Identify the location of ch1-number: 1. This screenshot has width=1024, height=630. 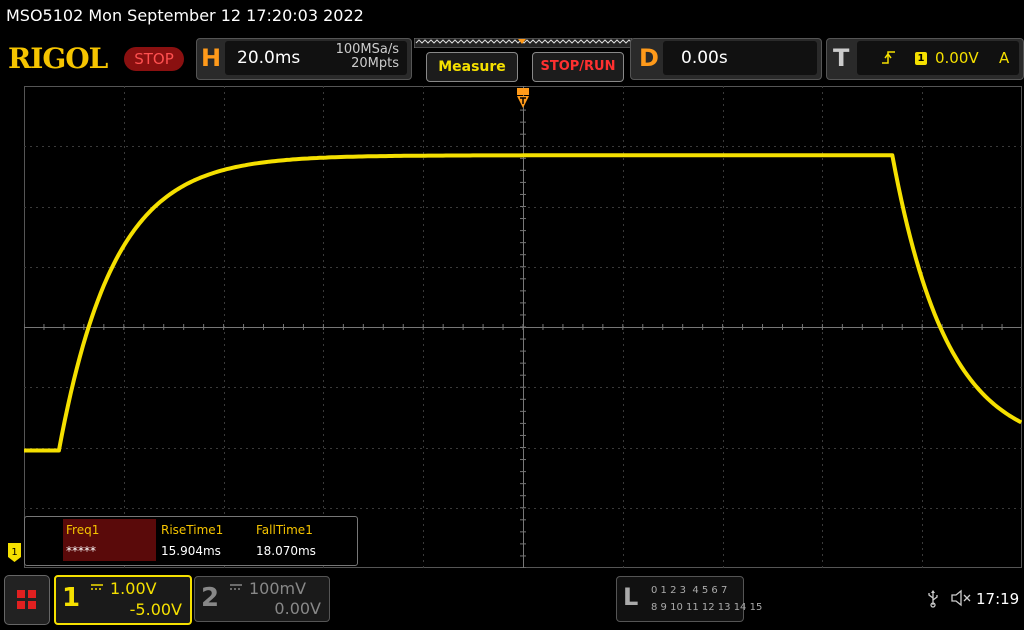
(71, 598).